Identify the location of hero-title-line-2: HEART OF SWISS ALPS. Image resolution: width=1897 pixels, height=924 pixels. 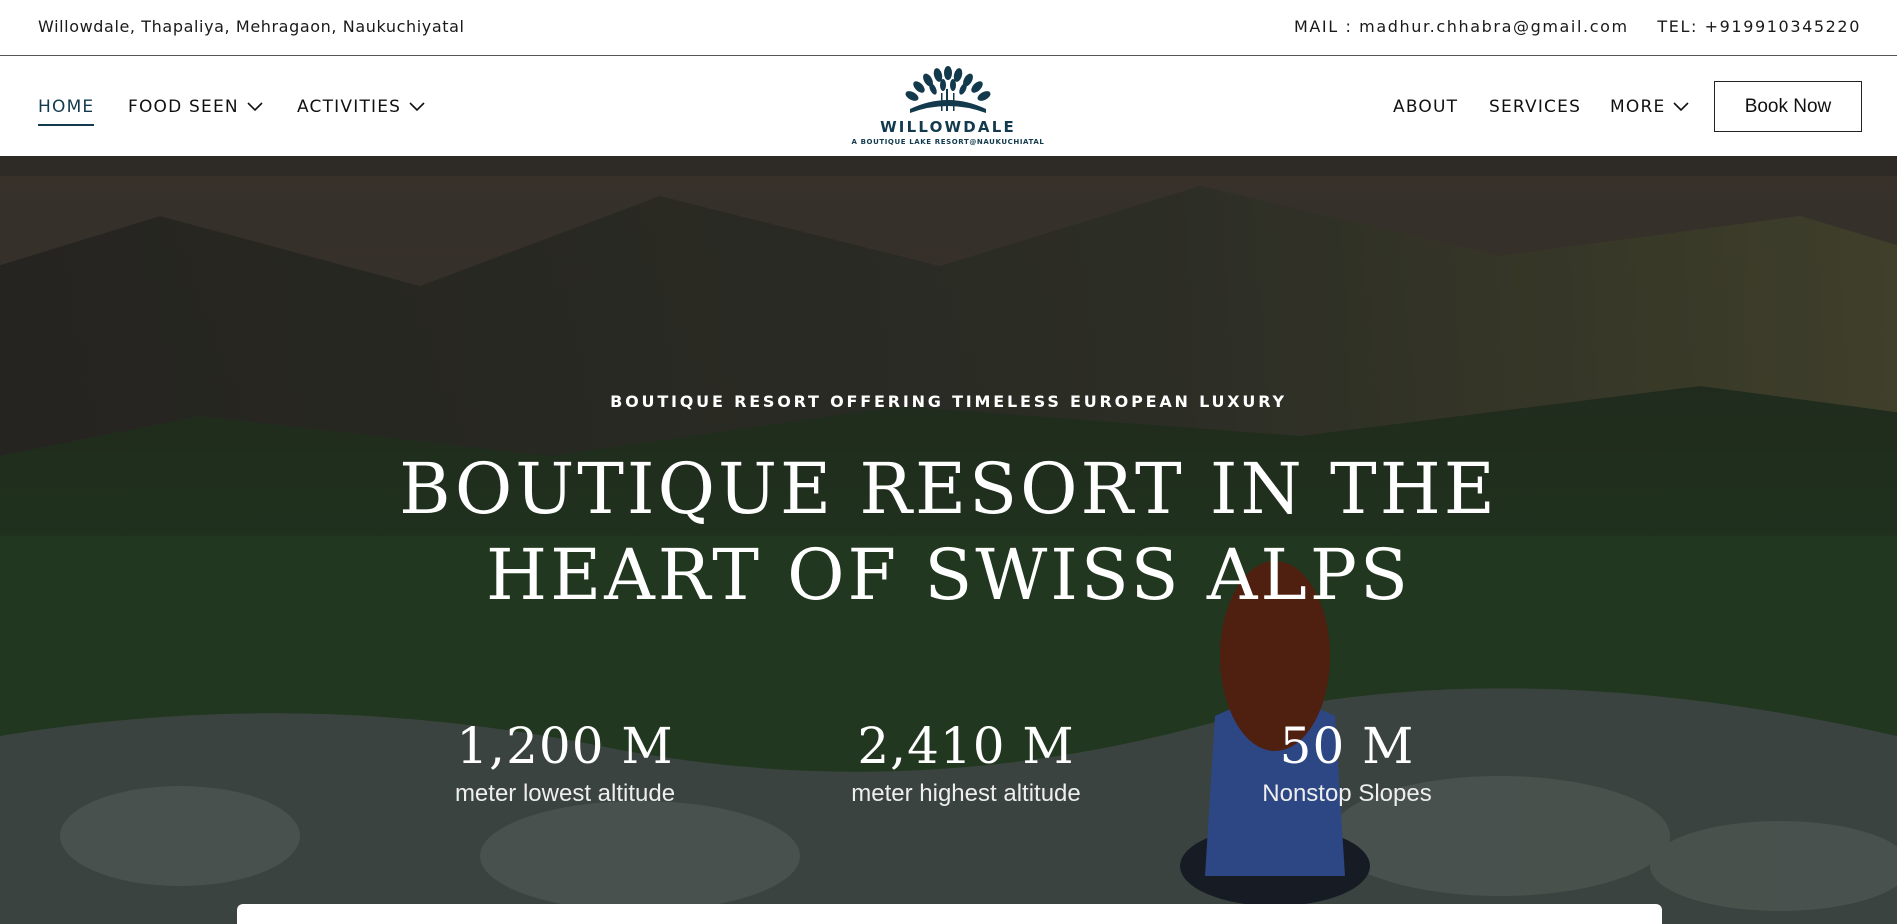
(948, 575).